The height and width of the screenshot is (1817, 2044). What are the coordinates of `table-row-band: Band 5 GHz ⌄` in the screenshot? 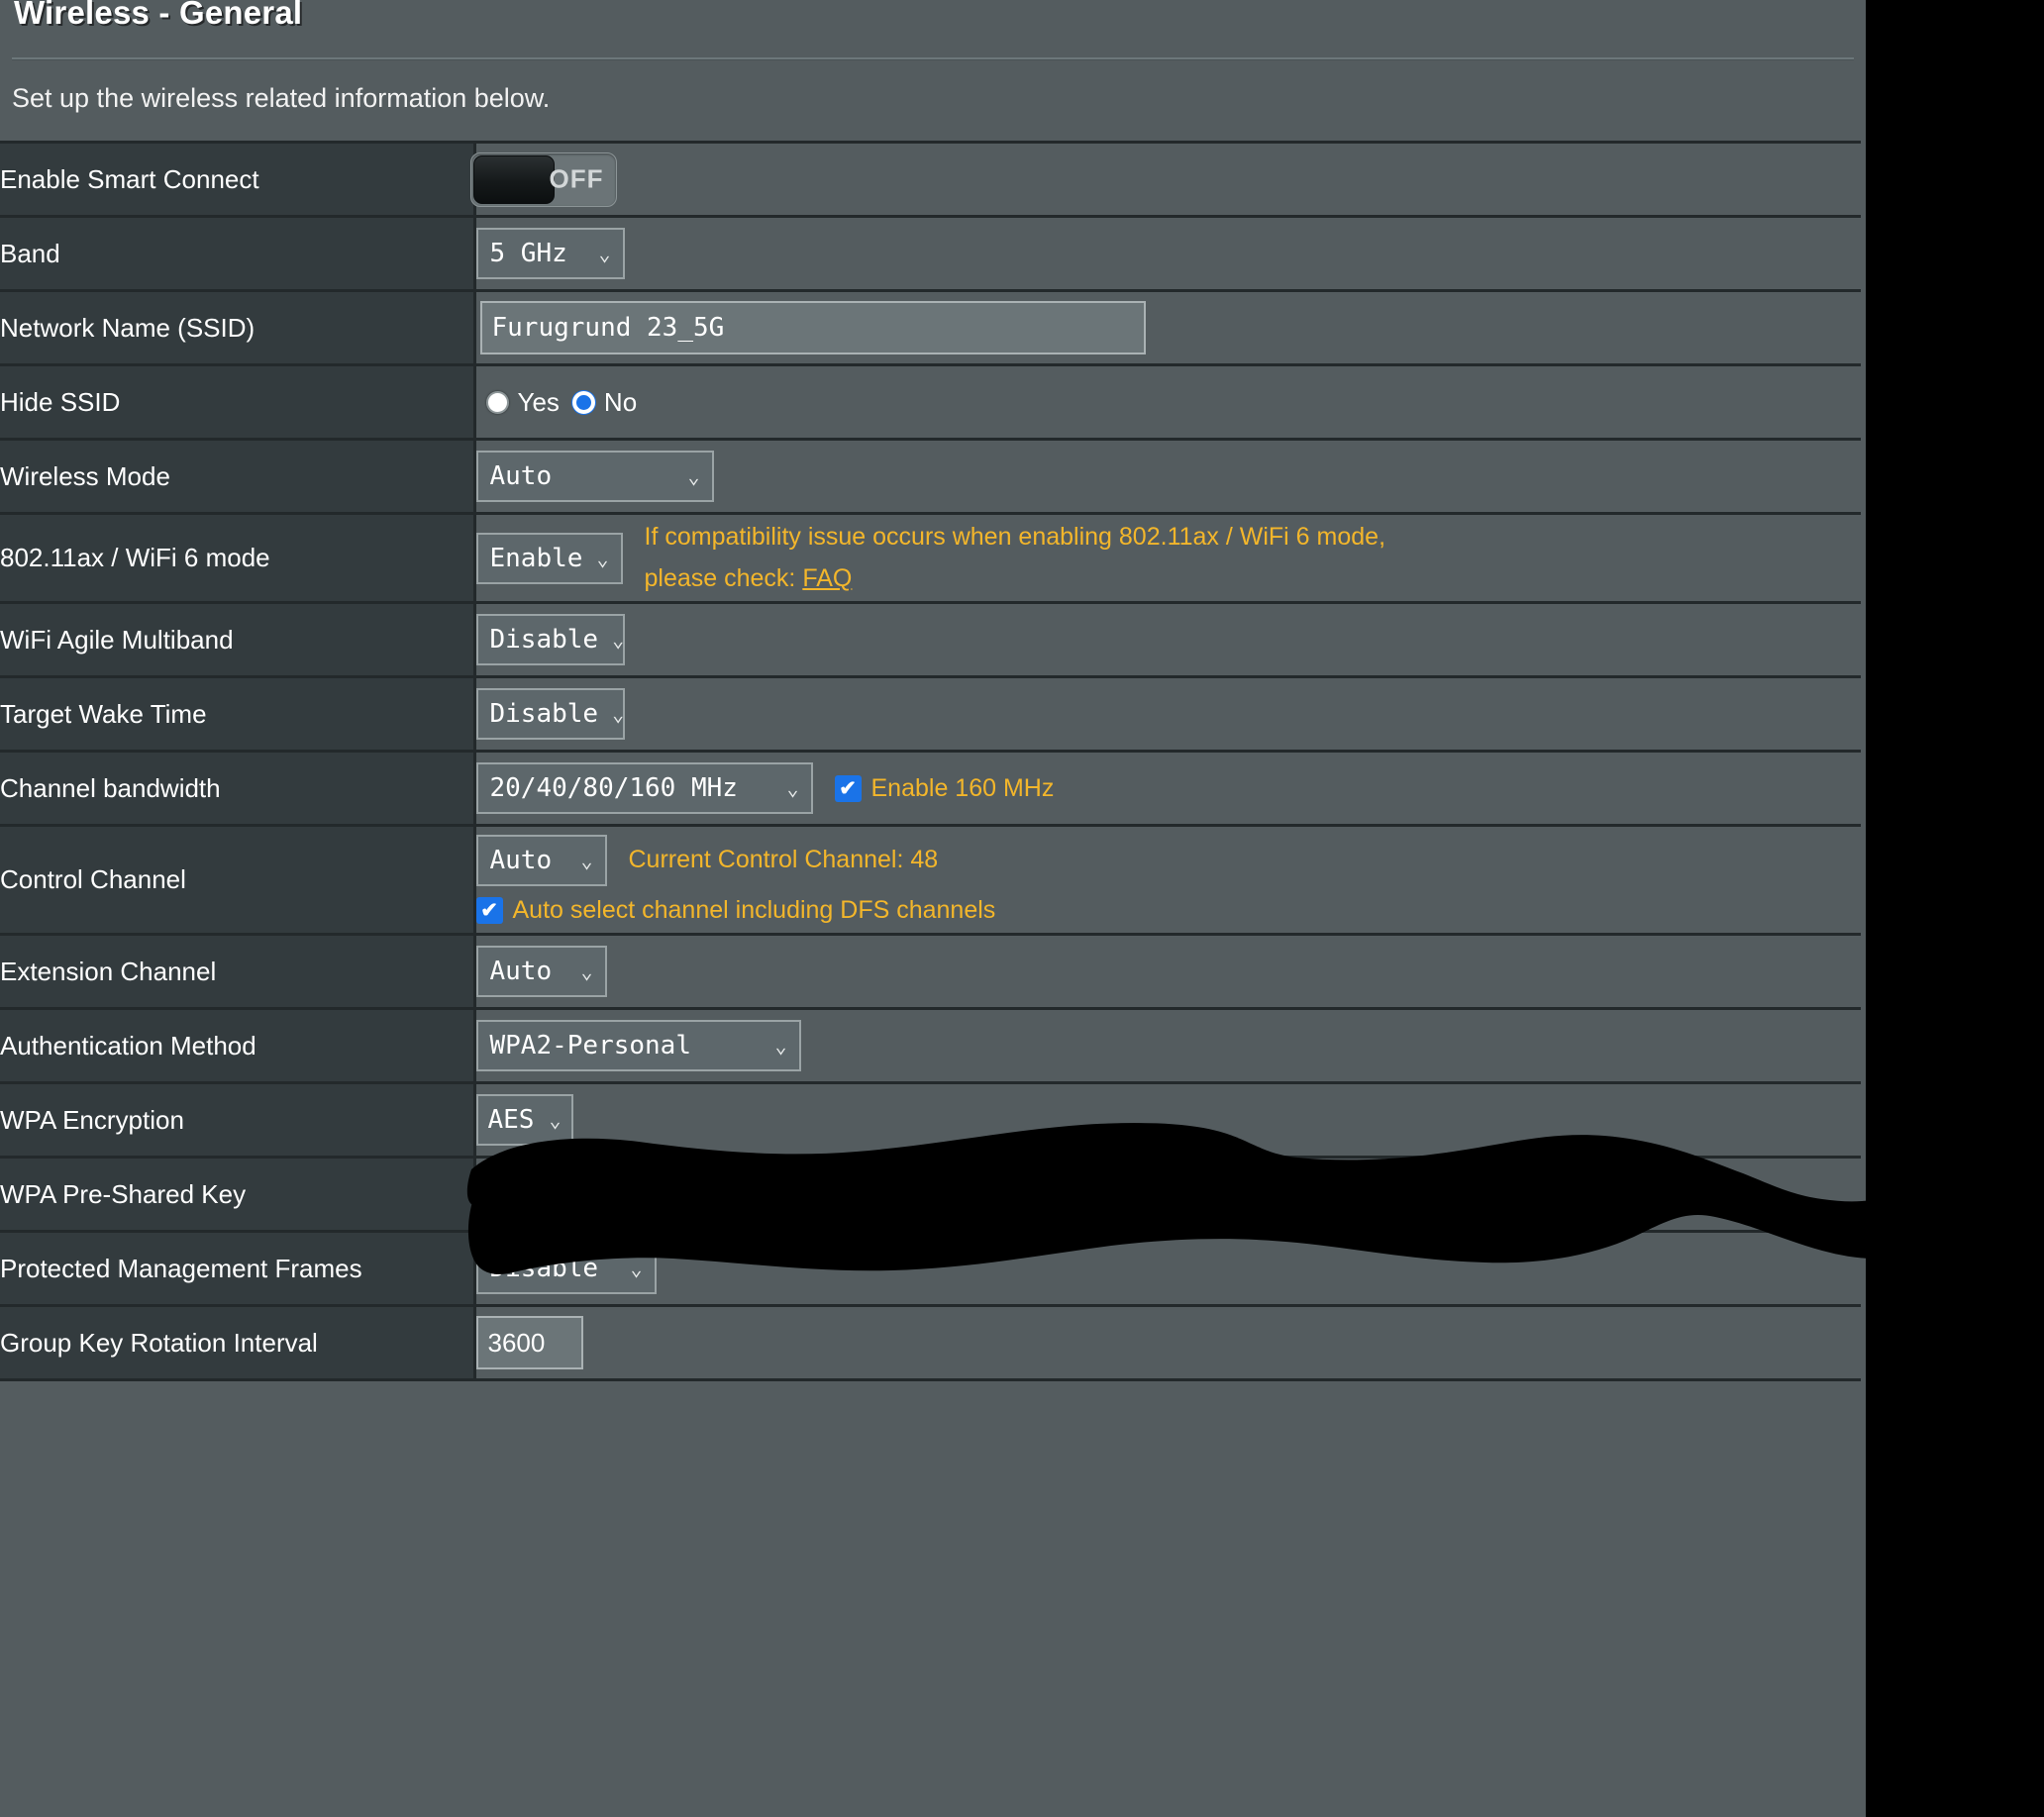 It's located at (930, 254).